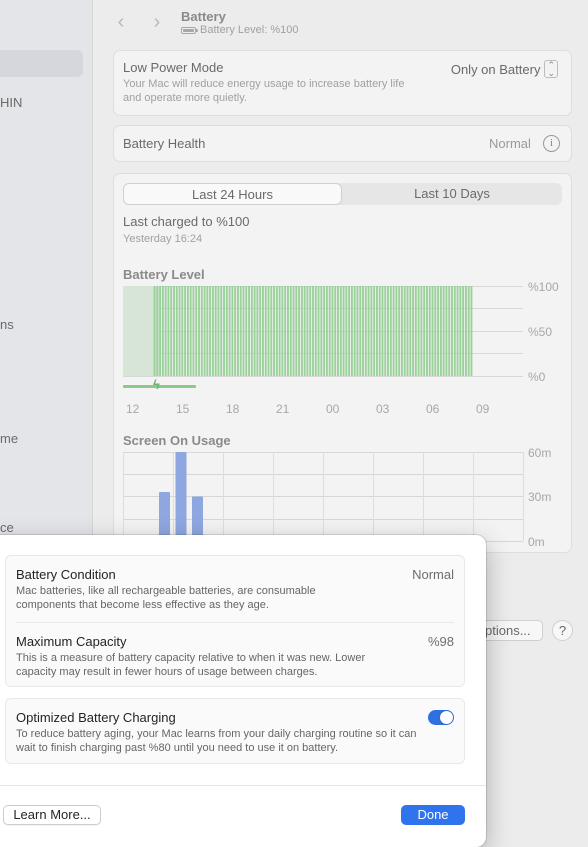  I want to click on y-tick-label: 30m, so click(540, 497).